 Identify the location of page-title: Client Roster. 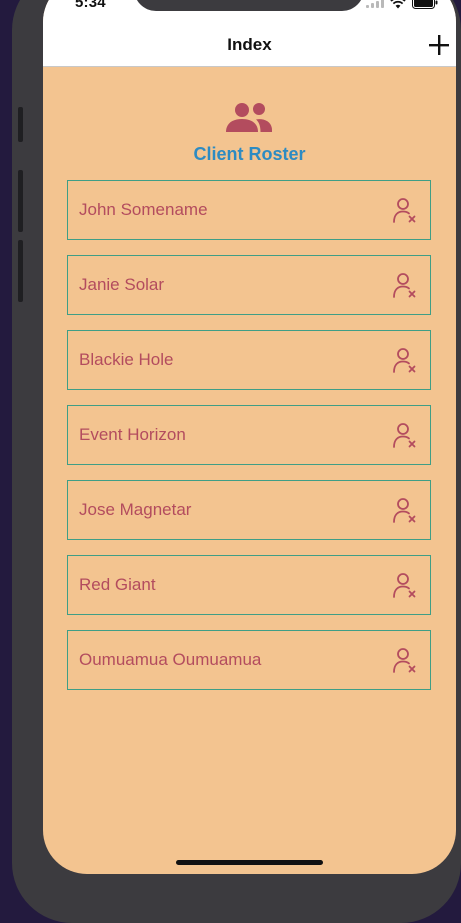
(249, 154).